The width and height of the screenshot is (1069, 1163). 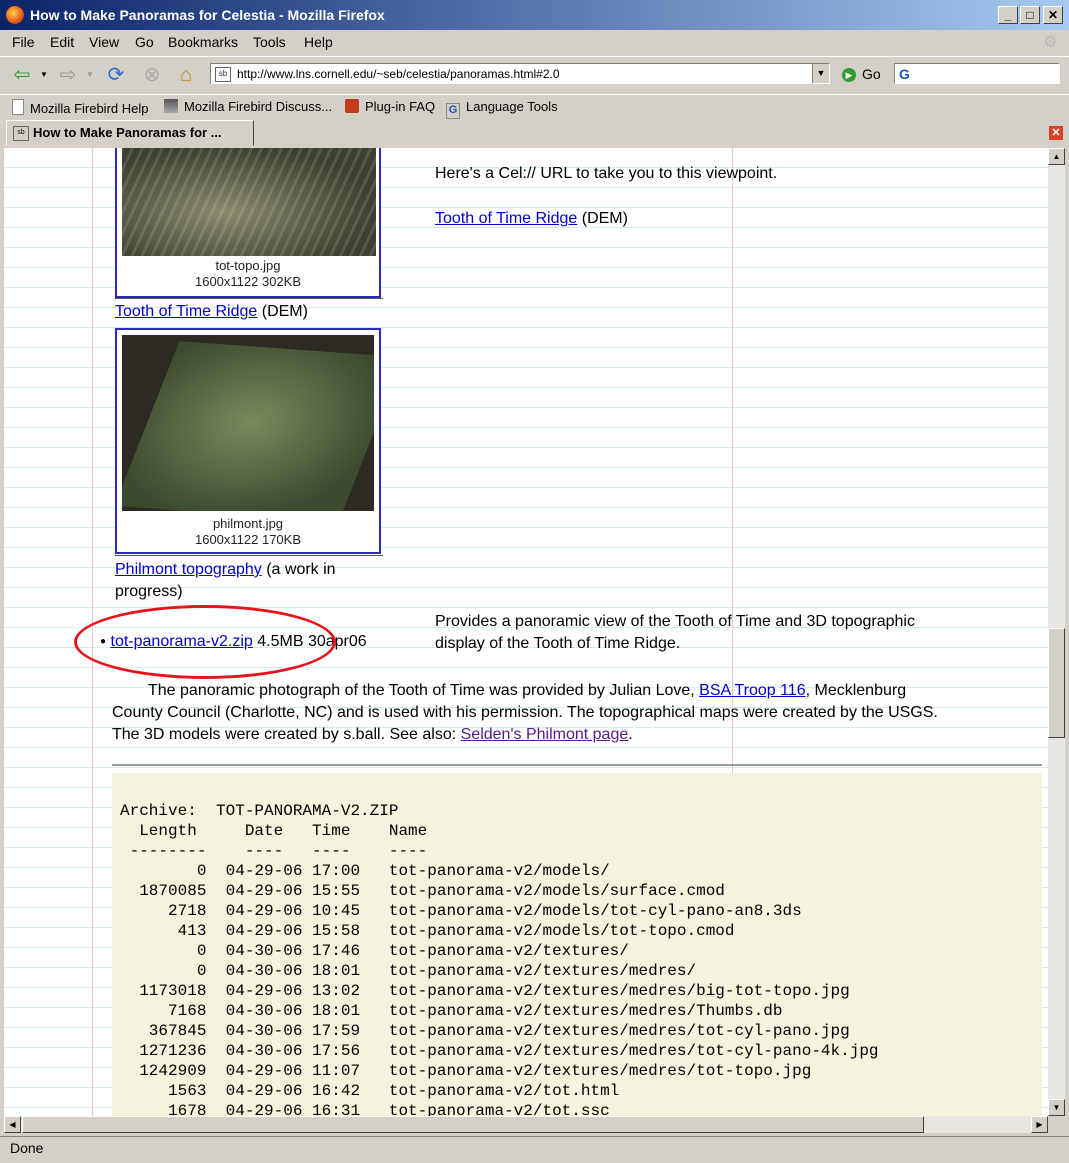 I want to click on close-tab-icon: ✕, so click(x=1056, y=133).